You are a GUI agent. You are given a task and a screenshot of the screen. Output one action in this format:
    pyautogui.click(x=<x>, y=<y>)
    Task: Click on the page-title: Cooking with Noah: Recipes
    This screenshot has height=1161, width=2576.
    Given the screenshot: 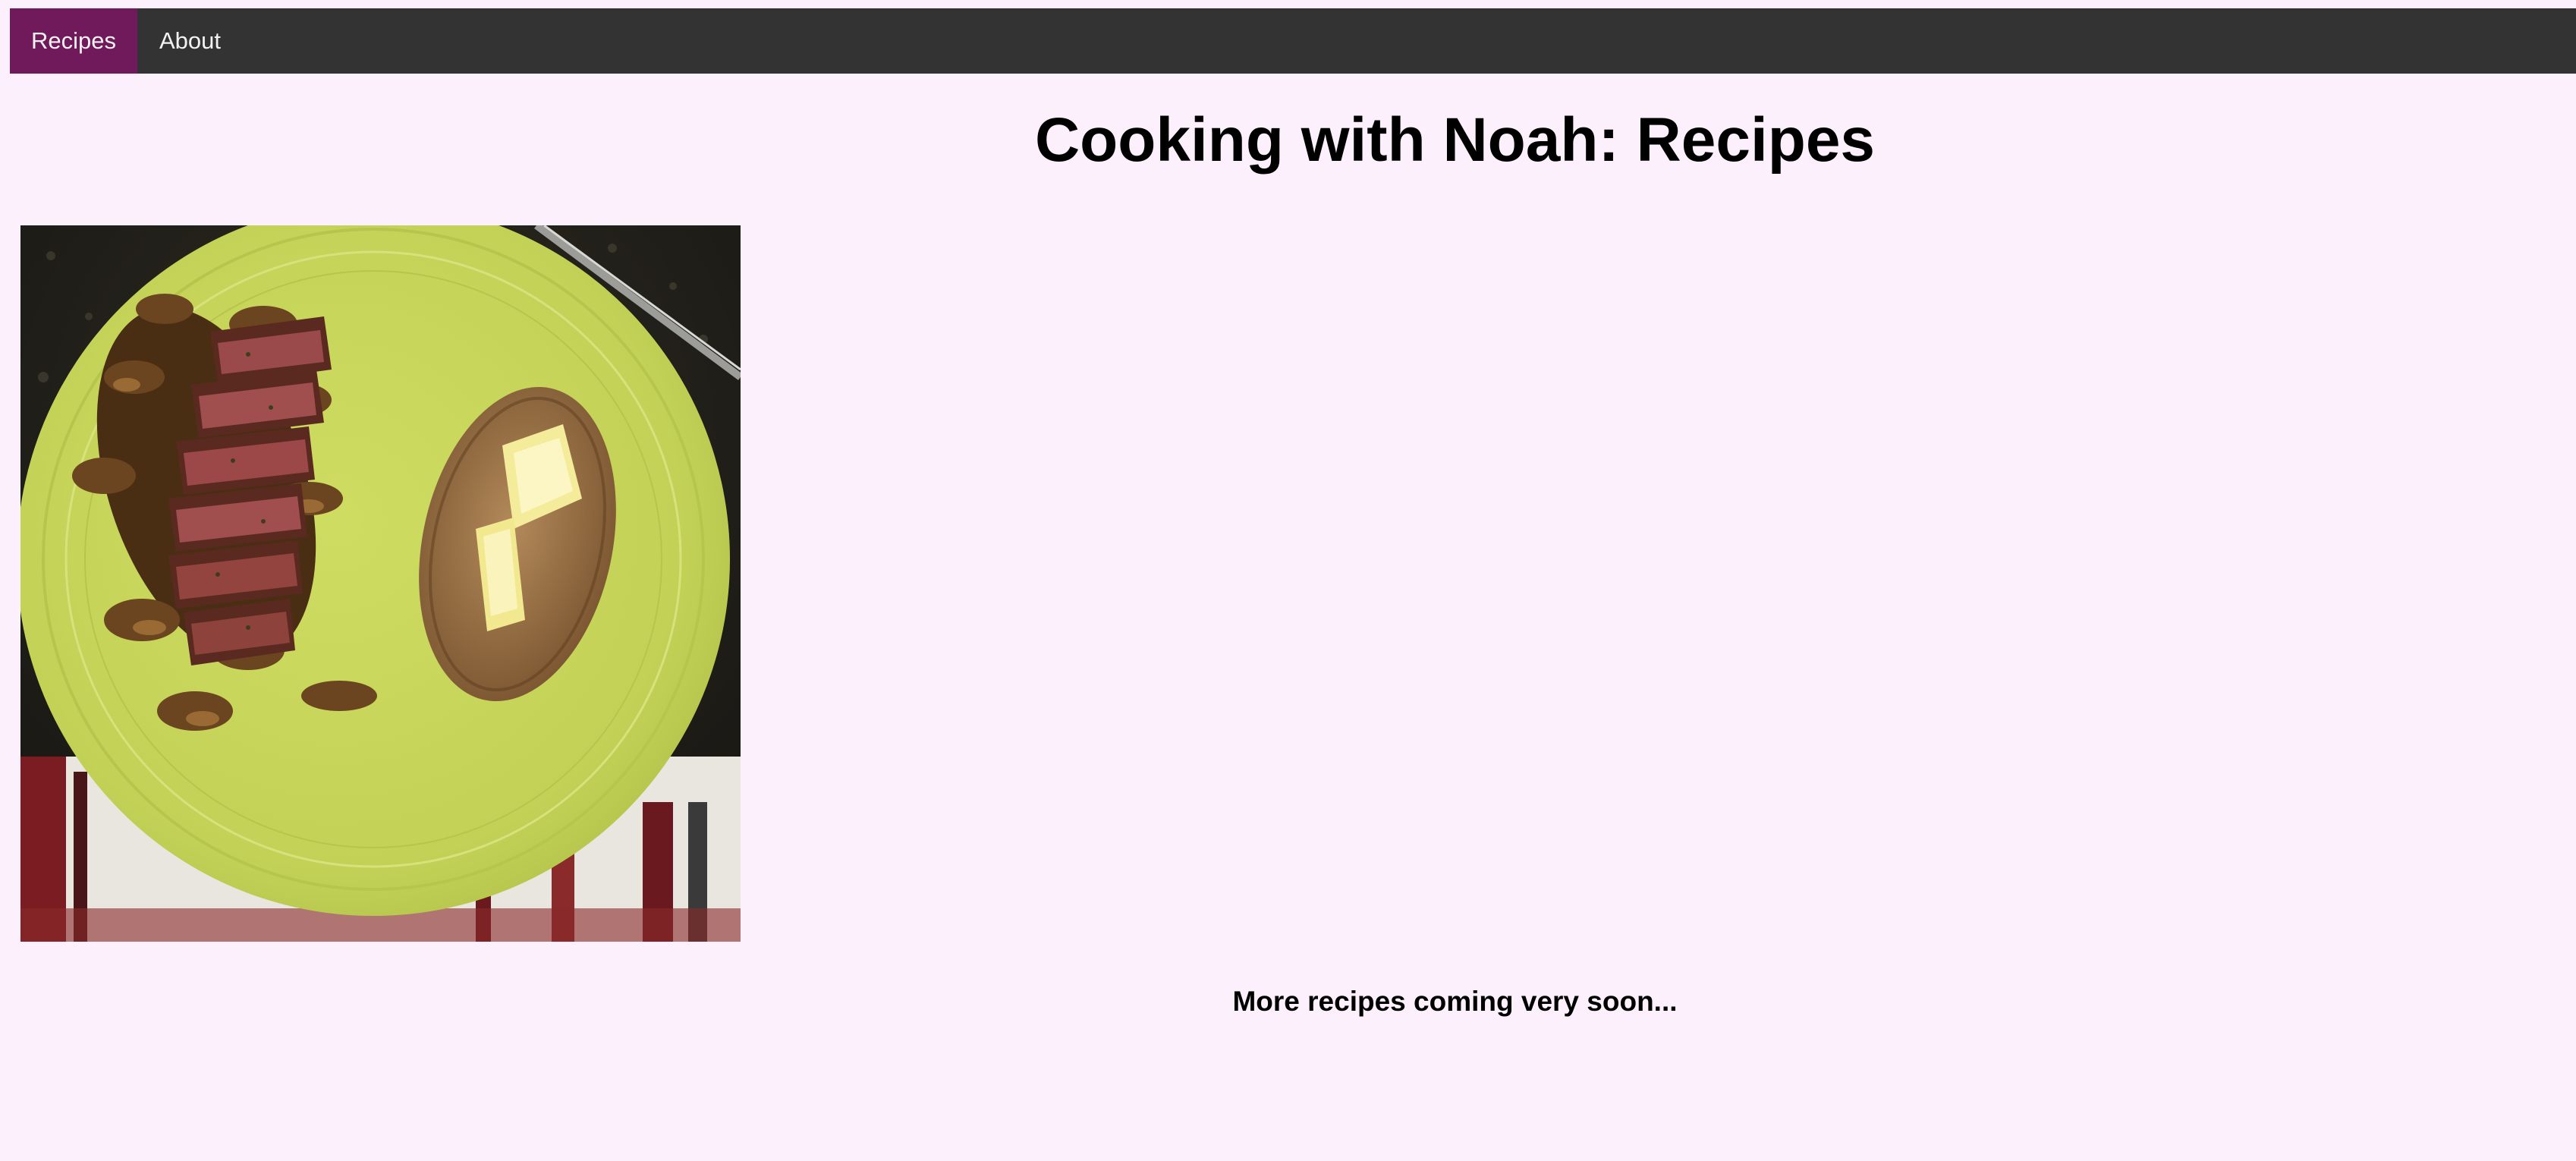 What is the action you would take?
    pyautogui.click(x=1455, y=140)
    